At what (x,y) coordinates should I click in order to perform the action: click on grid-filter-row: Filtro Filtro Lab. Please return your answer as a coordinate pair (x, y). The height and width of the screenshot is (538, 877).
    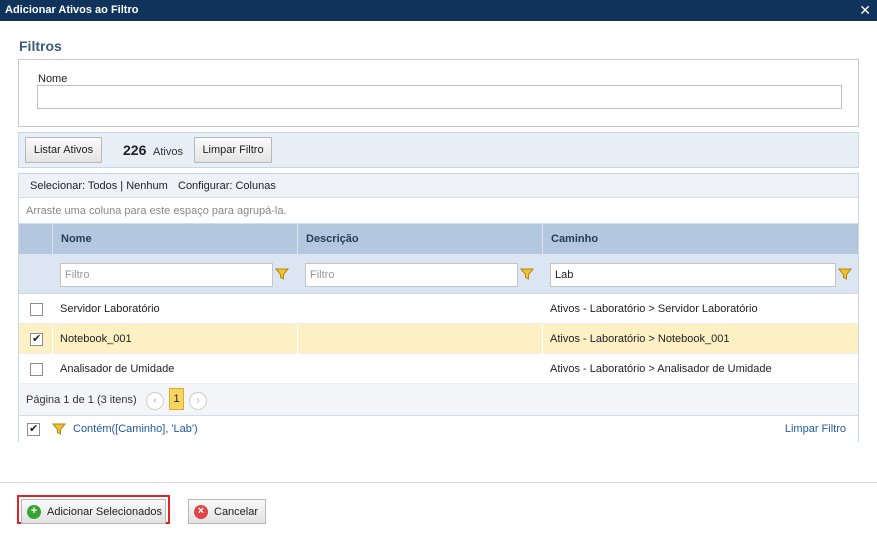
    Looking at the image, I should click on (438, 274).